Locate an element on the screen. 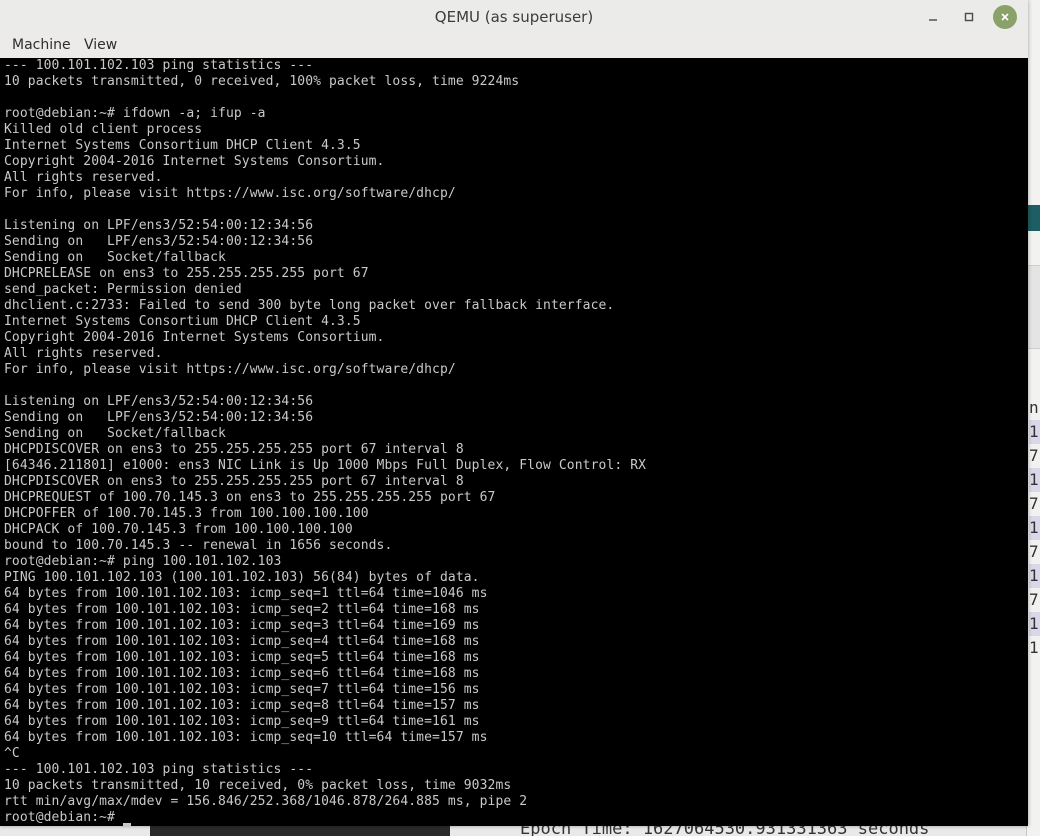 This screenshot has width=1040, height=836. maximize-button is located at coordinates (969, 17).